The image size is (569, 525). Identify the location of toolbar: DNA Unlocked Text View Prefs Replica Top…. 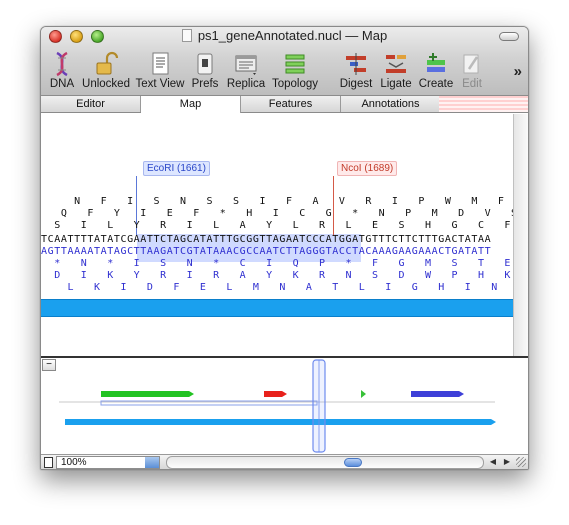
(284, 71).